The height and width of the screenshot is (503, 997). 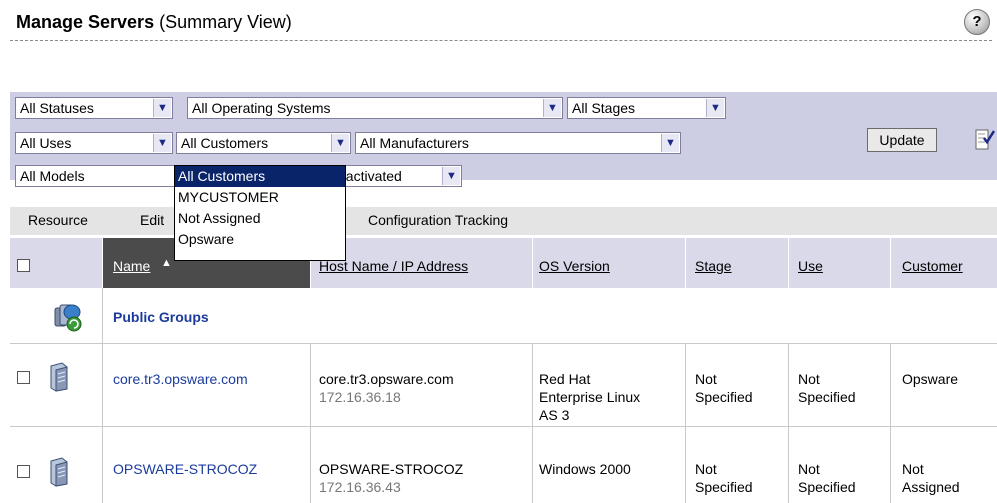 I want to click on manufacturer-filter-value: All Manufacturers, so click(x=414, y=143).